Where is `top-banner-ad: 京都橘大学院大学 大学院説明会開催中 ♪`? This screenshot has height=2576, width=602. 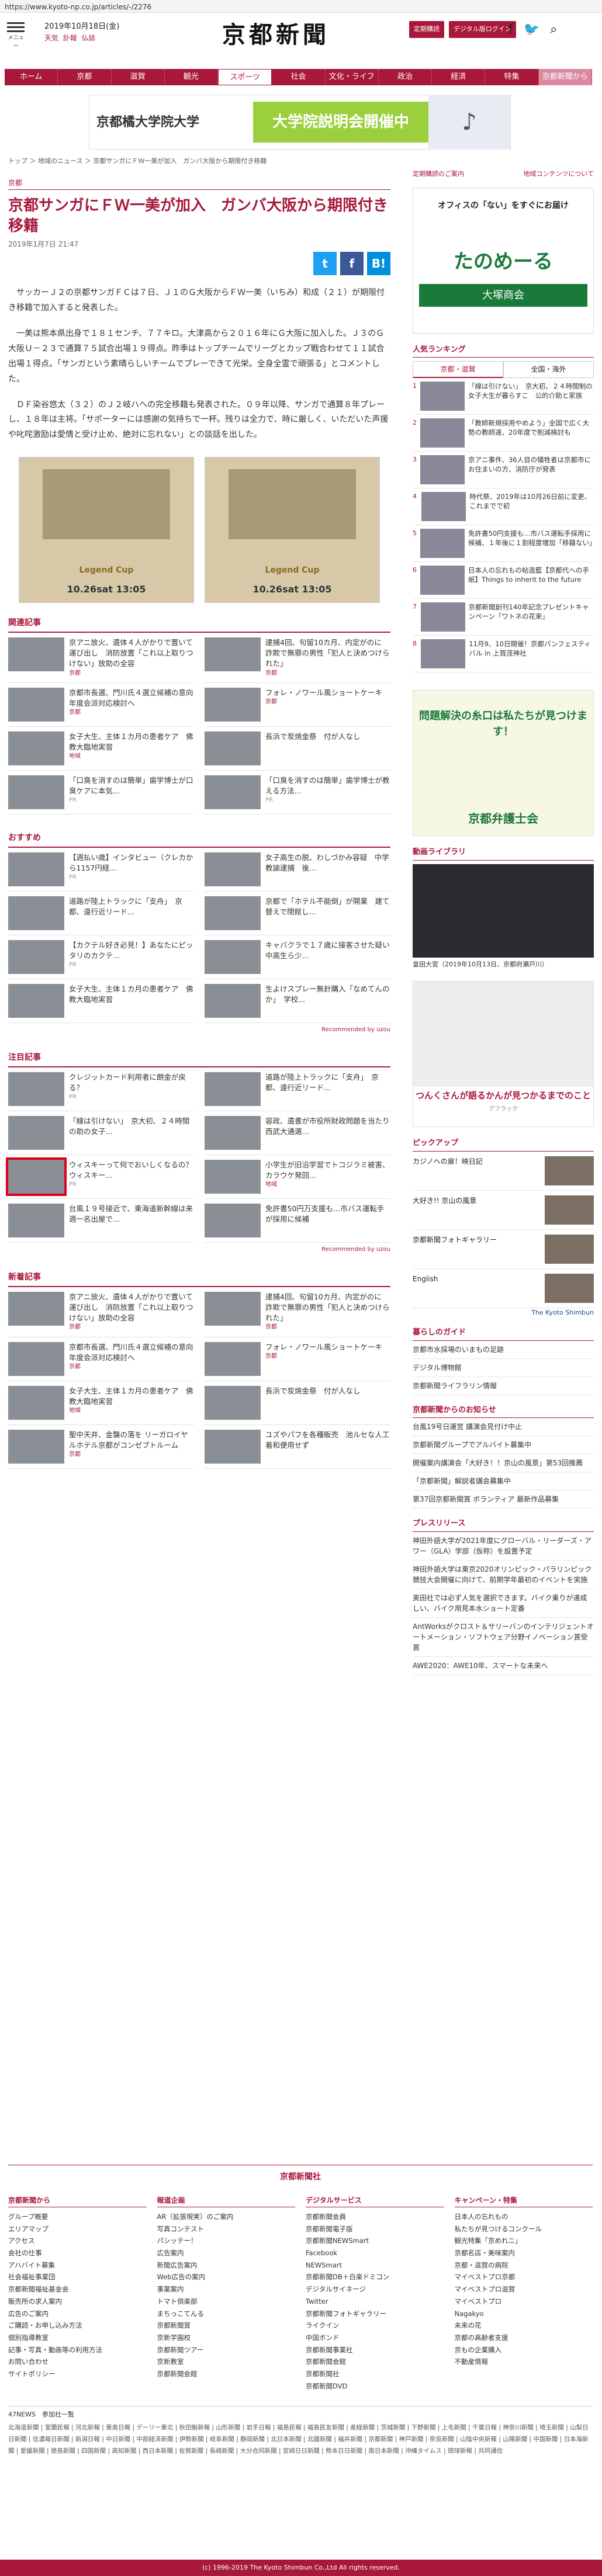
top-banner-ad: 京都橘大学院大学 大学院説明会開催中 ♪ is located at coordinates (300, 123).